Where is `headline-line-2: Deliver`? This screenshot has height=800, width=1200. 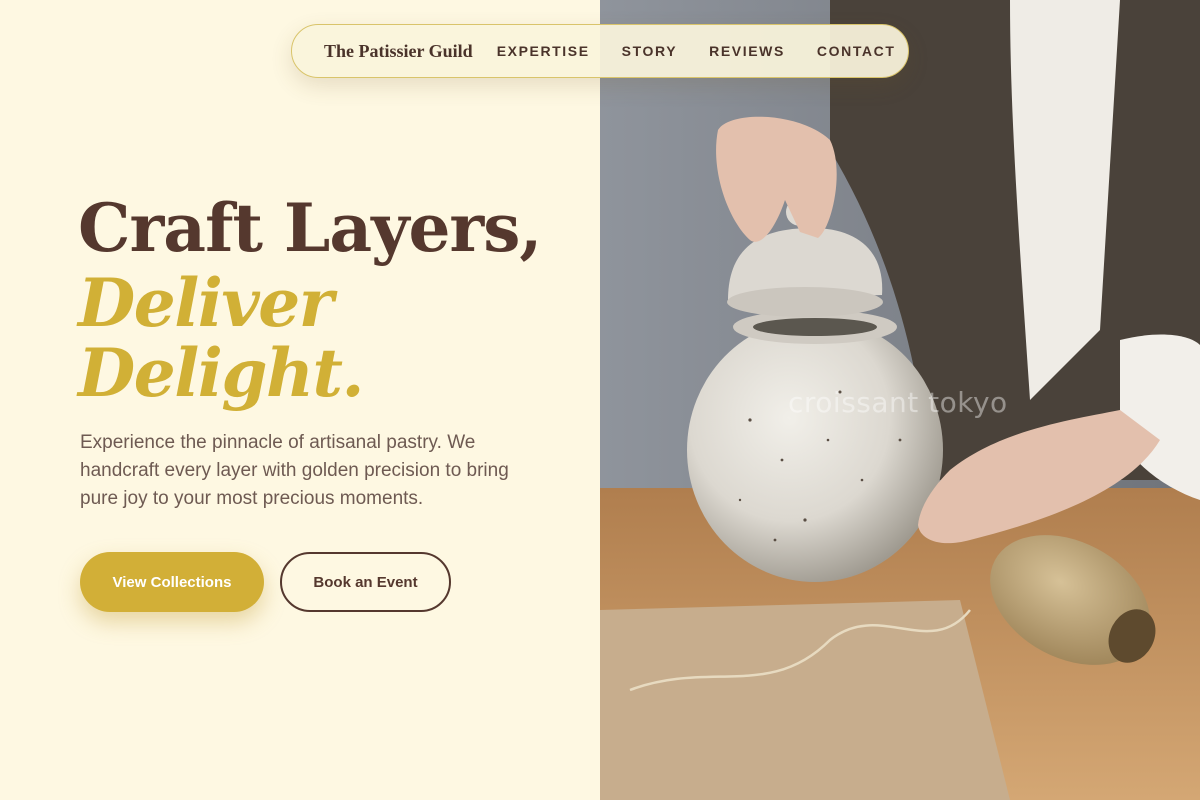
headline-line-2: Deliver is located at coordinates (205, 303).